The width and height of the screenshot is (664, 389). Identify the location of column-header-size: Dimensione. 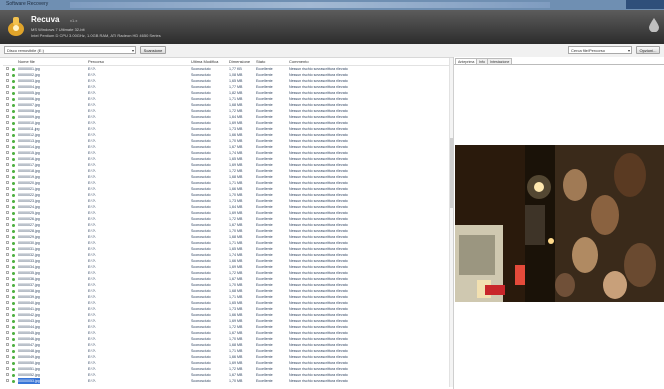
(239, 61).